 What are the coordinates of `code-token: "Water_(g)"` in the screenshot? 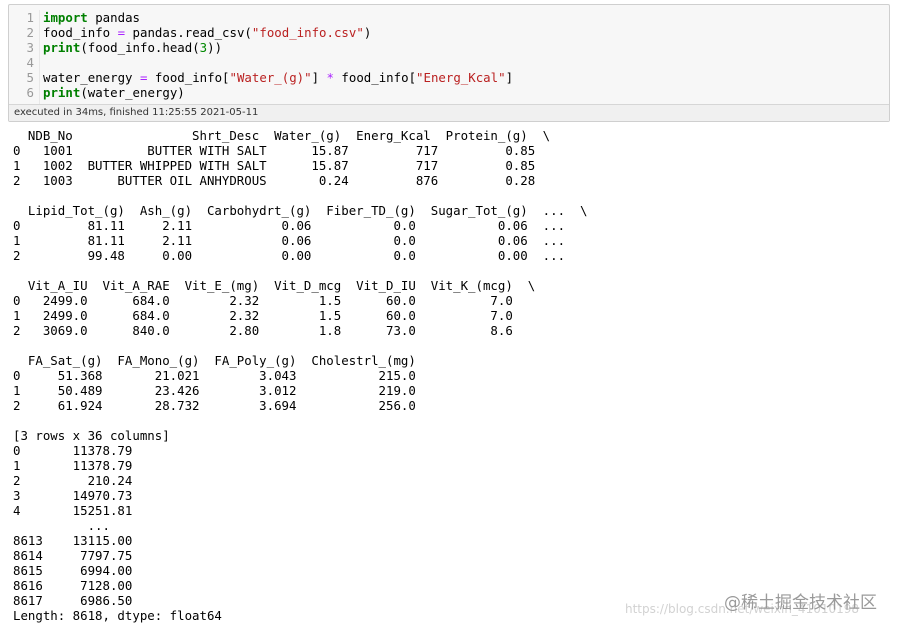 It's located at (270, 77).